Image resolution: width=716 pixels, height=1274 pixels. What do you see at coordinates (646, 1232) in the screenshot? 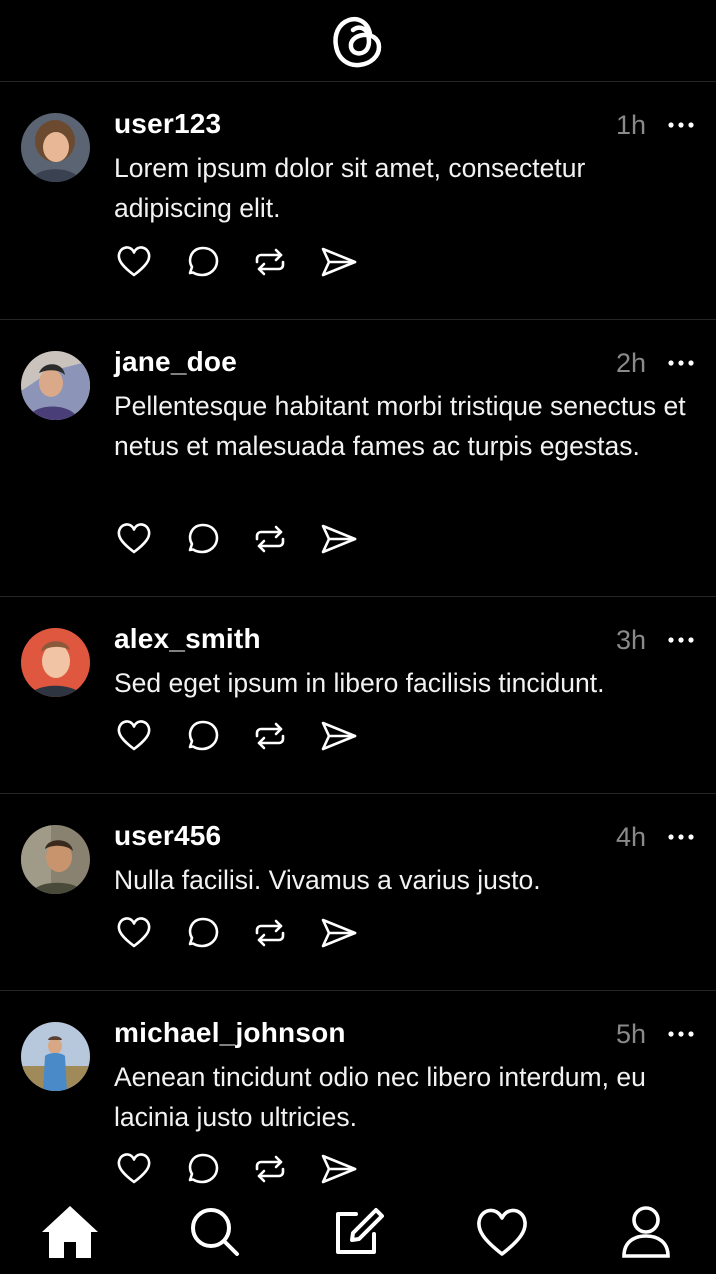
I see `profile-icon` at bounding box center [646, 1232].